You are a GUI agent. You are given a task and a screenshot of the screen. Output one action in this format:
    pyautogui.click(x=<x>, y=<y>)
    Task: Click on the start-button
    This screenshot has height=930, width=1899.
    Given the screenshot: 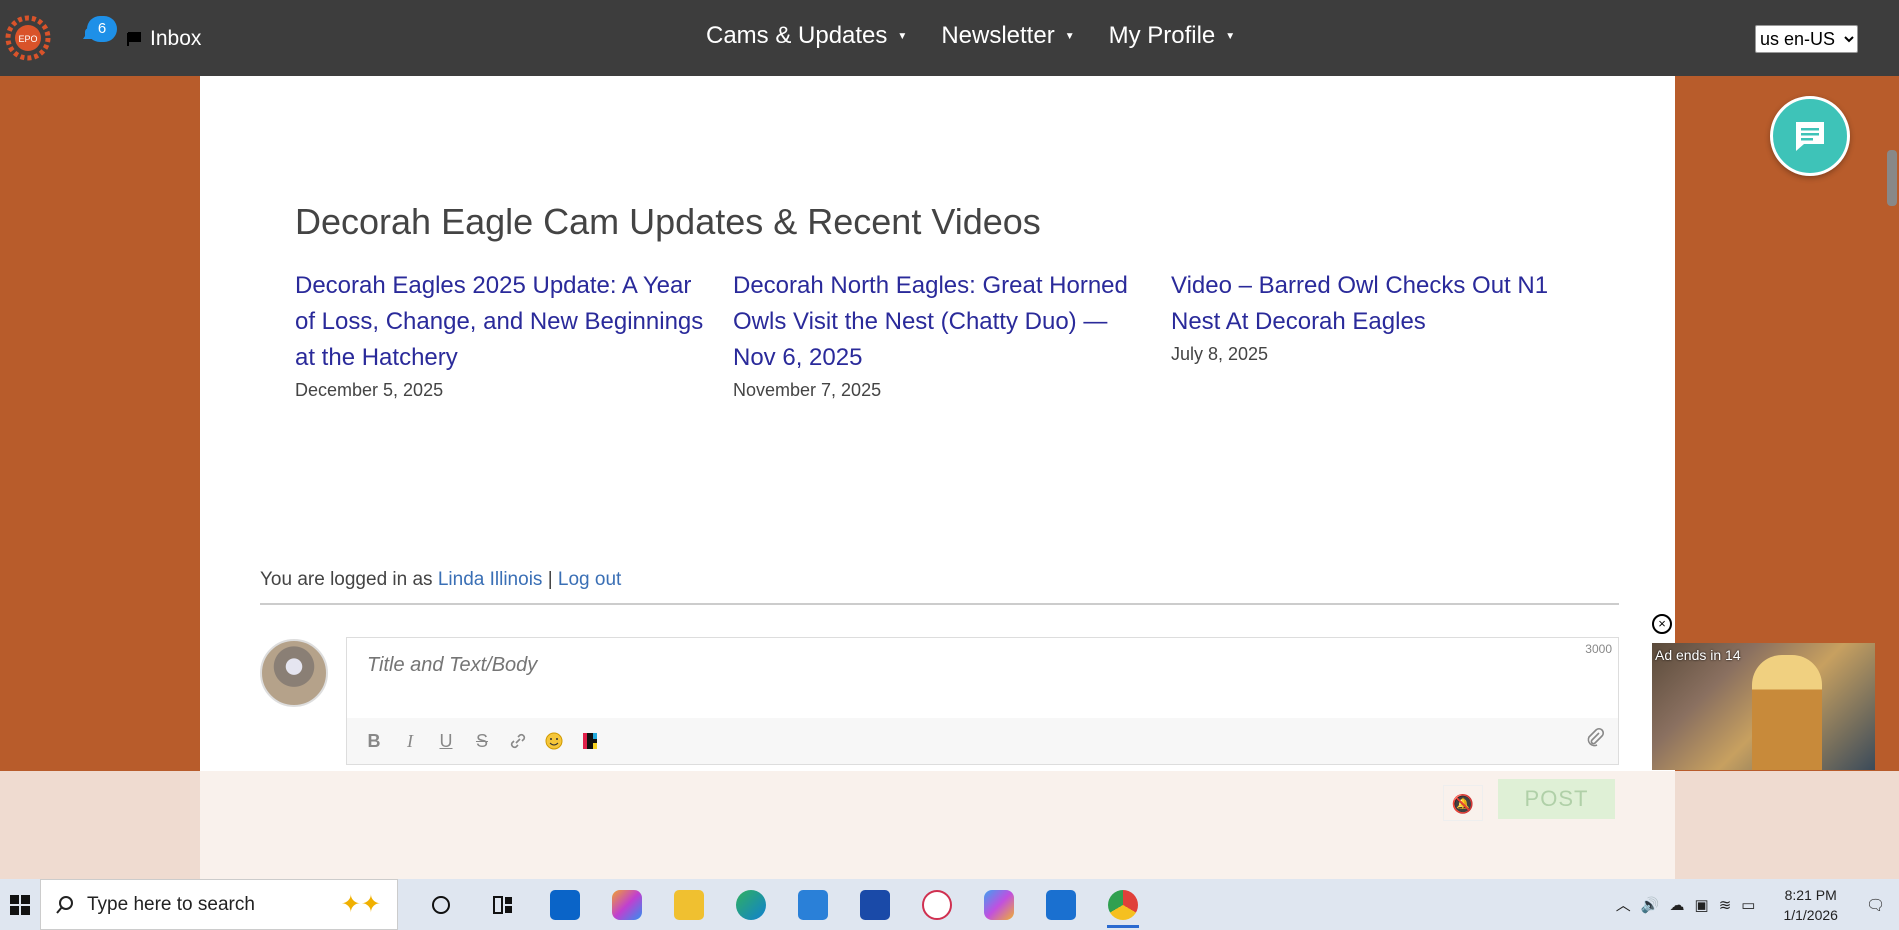 What is the action you would take?
    pyautogui.click(x=20, y=904)
    